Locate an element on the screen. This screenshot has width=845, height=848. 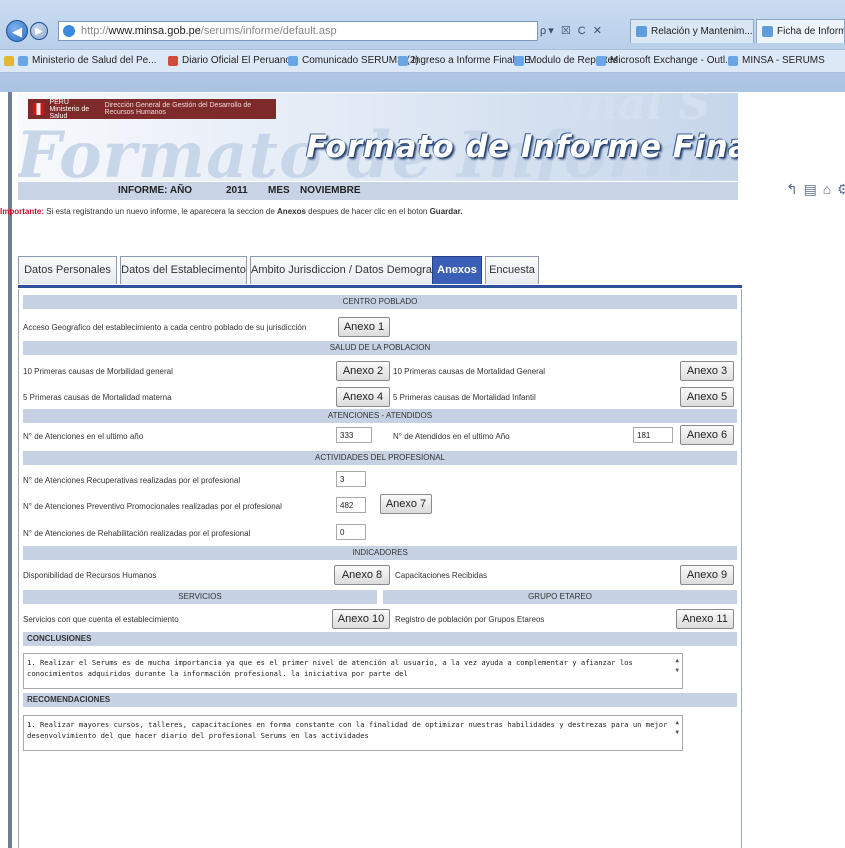
page-title: Formato de Informe Final SERUMS is located at coordinates (522, 147).